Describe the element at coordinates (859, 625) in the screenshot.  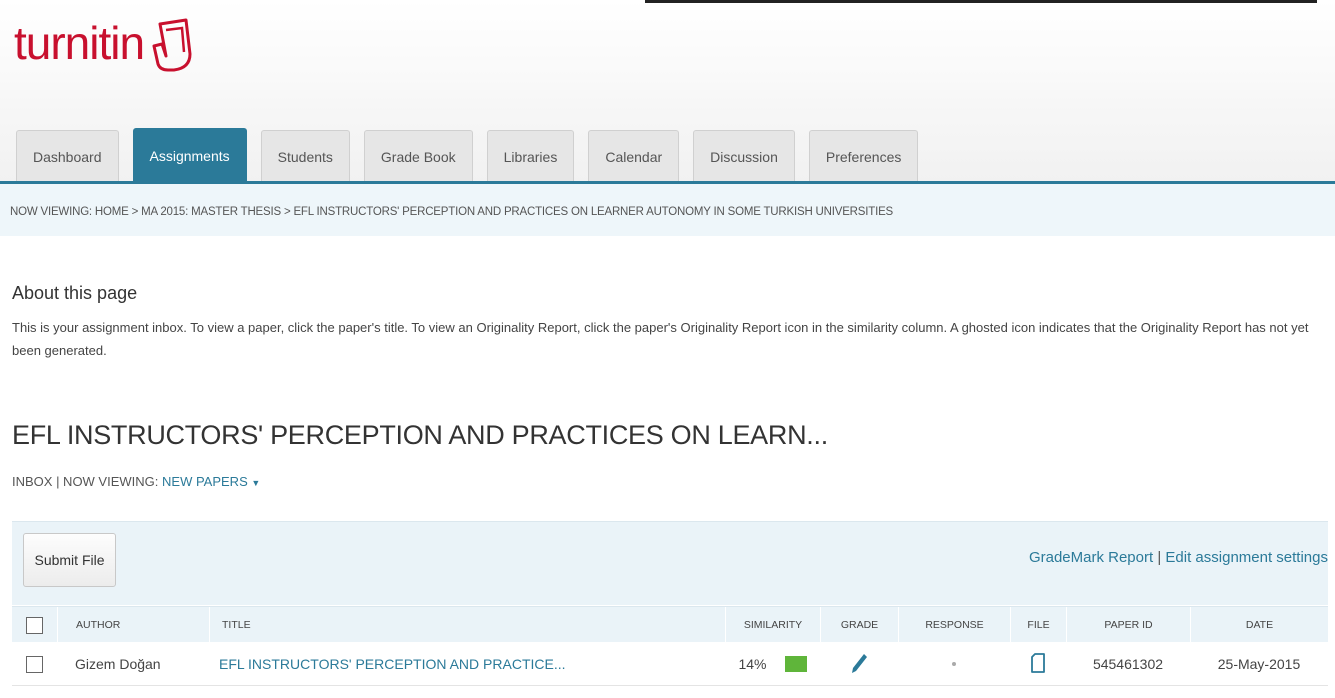
I see `header-grade: GRADE` at that location.